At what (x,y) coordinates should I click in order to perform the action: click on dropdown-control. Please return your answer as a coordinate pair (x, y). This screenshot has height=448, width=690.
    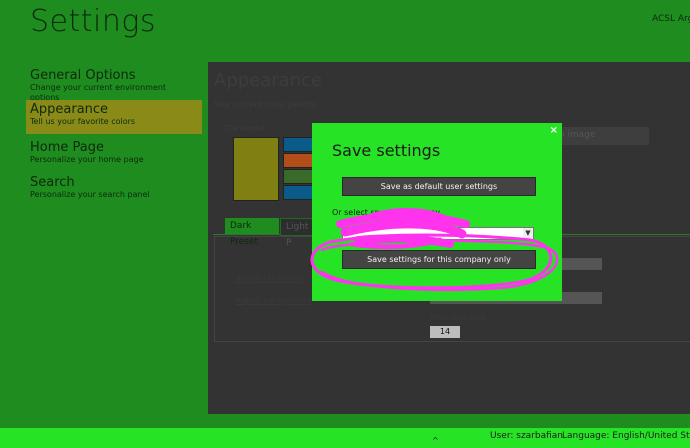
    Looking at the image, I should click on (582, 264).